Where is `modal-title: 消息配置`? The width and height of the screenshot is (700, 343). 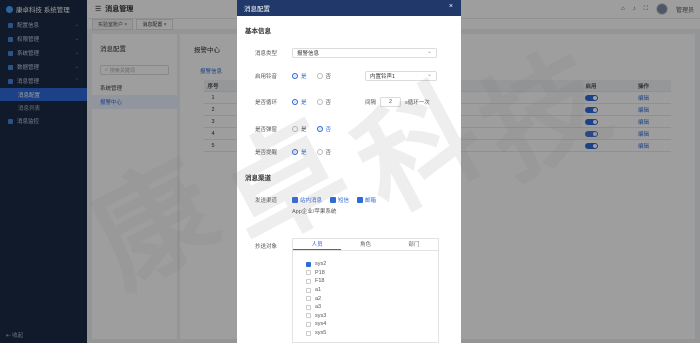 modal-title: 消息配置 is located at coordinates (257, 9).